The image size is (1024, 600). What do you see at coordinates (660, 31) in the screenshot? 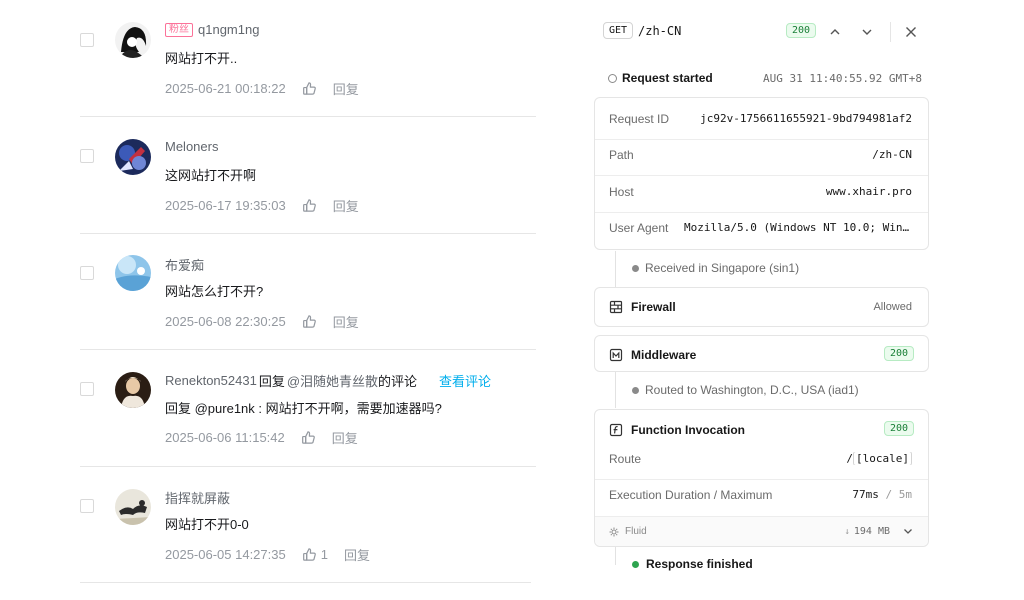
I see `request-path: /zh-CN` at bounding box center [660, 31].